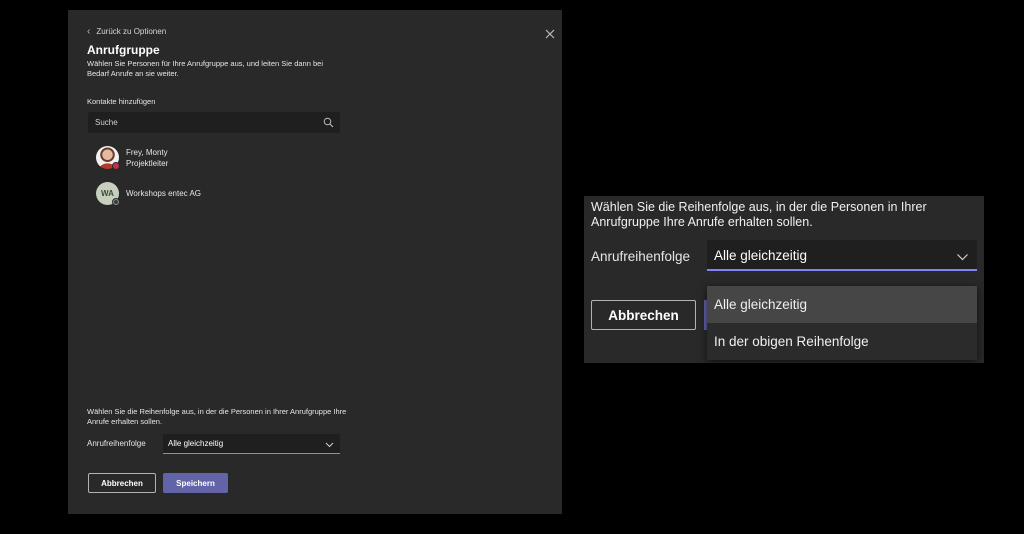  What do you see at coordinates (328, 122) in the screenshot?
I see `search-icon` at bounding box center [328, 122].